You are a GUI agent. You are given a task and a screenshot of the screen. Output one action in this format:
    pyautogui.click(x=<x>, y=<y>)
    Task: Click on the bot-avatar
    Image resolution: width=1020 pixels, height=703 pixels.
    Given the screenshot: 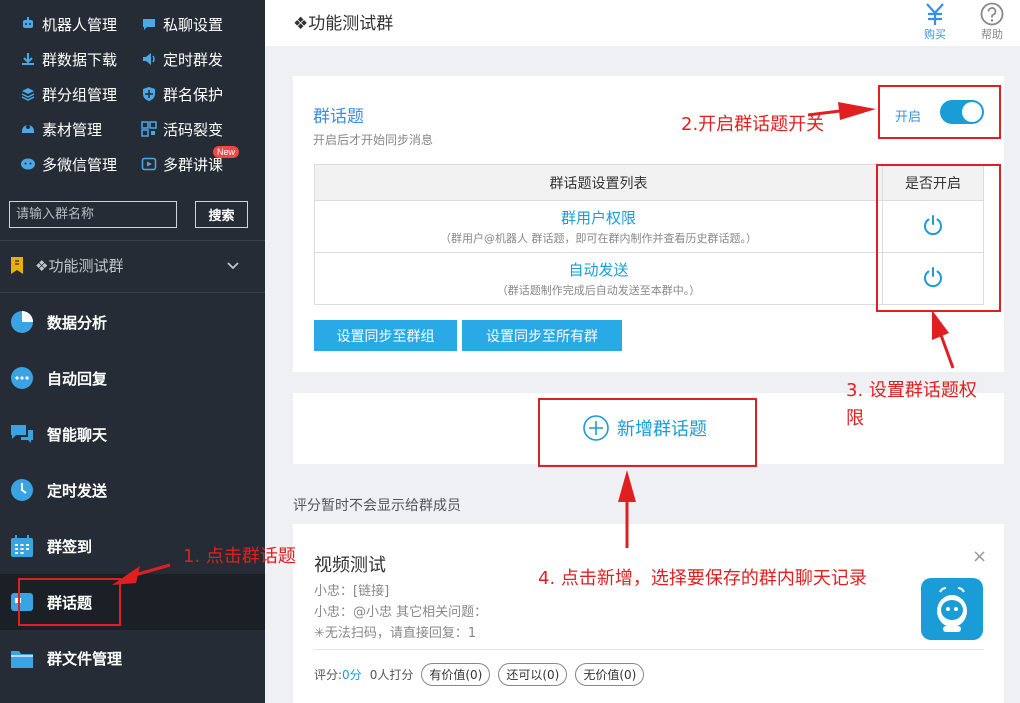 What is the action you would take?
    pyautogui.click(x=952, y=609)
    